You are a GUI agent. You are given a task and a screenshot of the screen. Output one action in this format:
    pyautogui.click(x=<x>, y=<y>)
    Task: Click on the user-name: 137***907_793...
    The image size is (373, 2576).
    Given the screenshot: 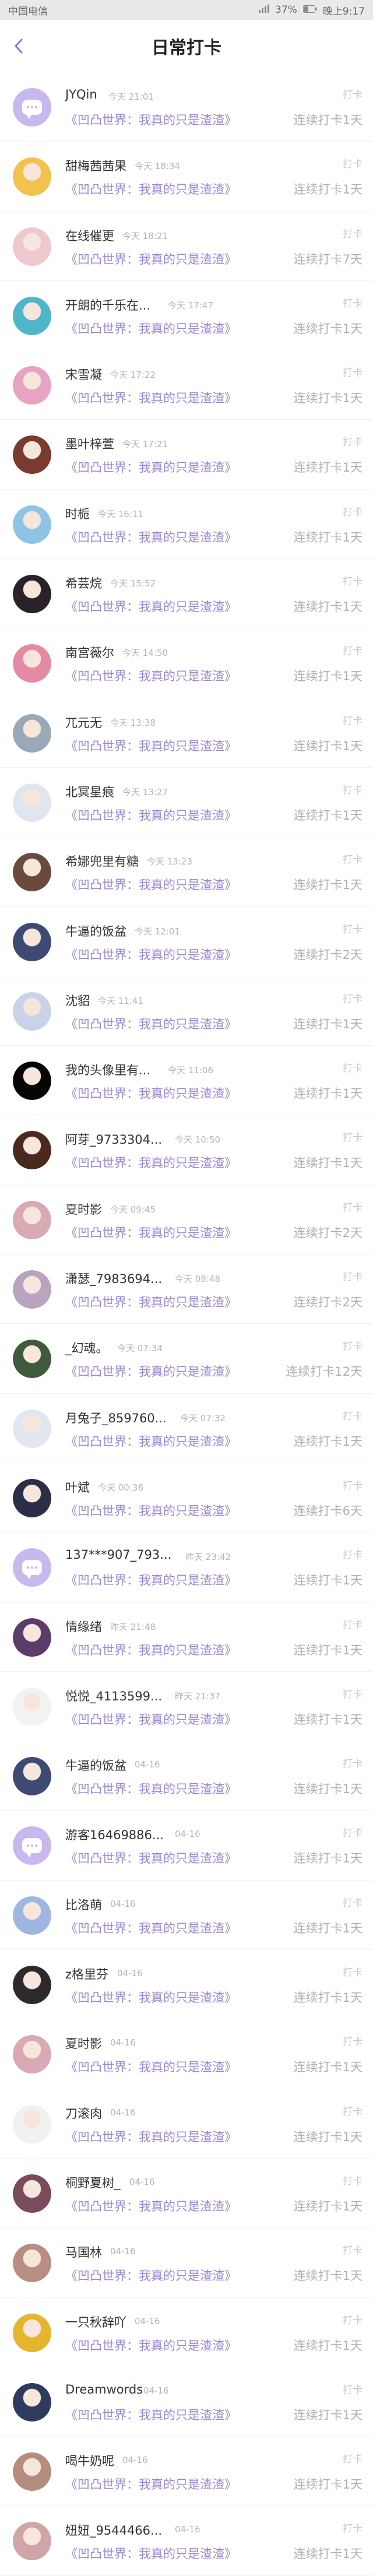 What is the action you would take?
    pyautogui.click(x=118, y=1555)
    